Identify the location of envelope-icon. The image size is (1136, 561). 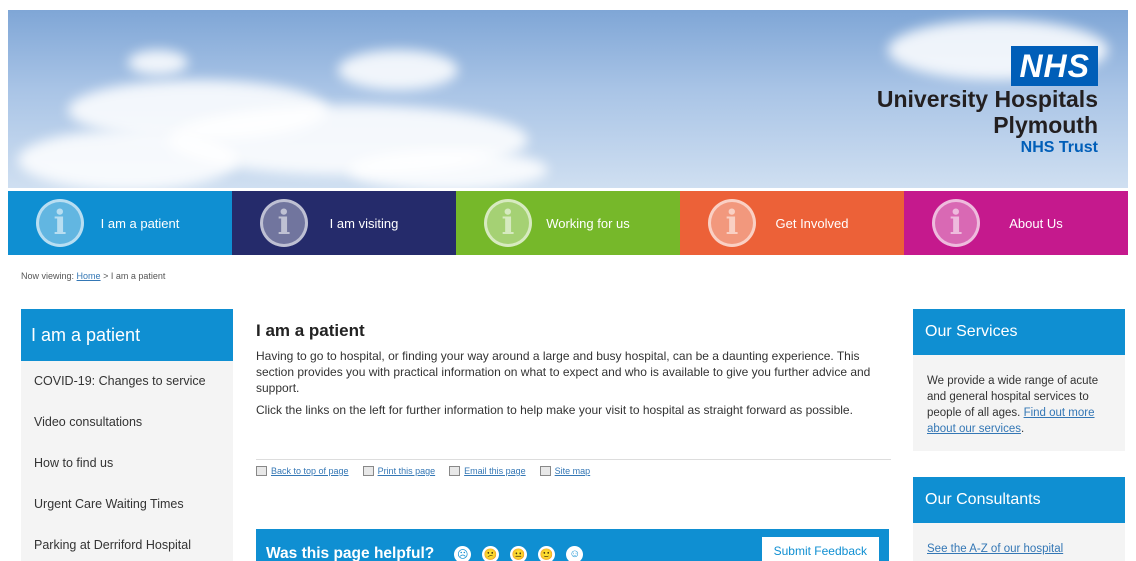
(455, 471).